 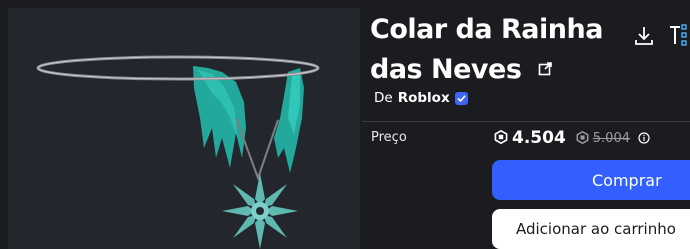 What do you see at coordinates (383, 98) in the screenshot?
I see `creator-prefix: De` at bounding box center [383, 98].